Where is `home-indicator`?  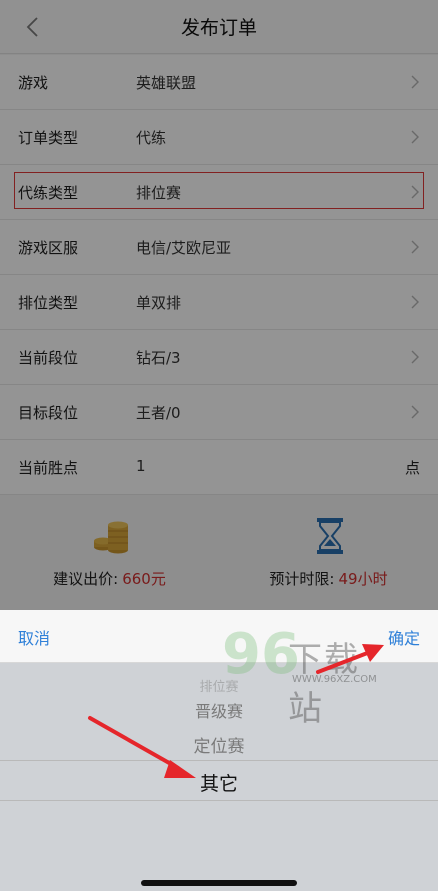
home-indicator is located at coordinates (219, 883).